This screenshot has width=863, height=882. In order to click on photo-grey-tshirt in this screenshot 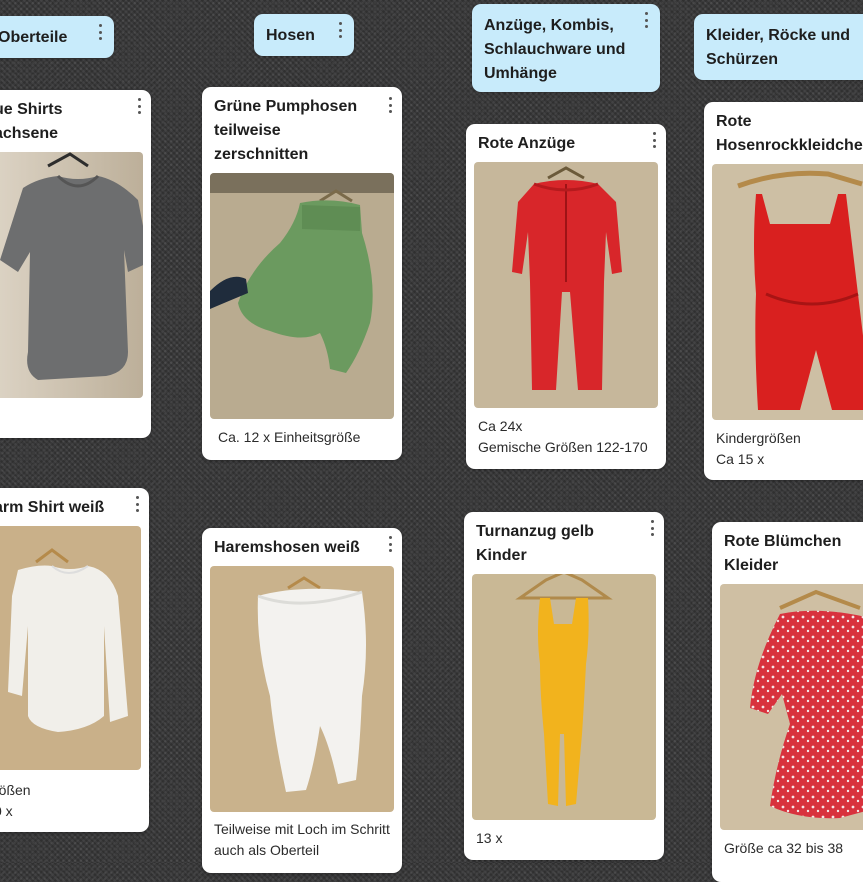, I will do `click(71, 275)`.